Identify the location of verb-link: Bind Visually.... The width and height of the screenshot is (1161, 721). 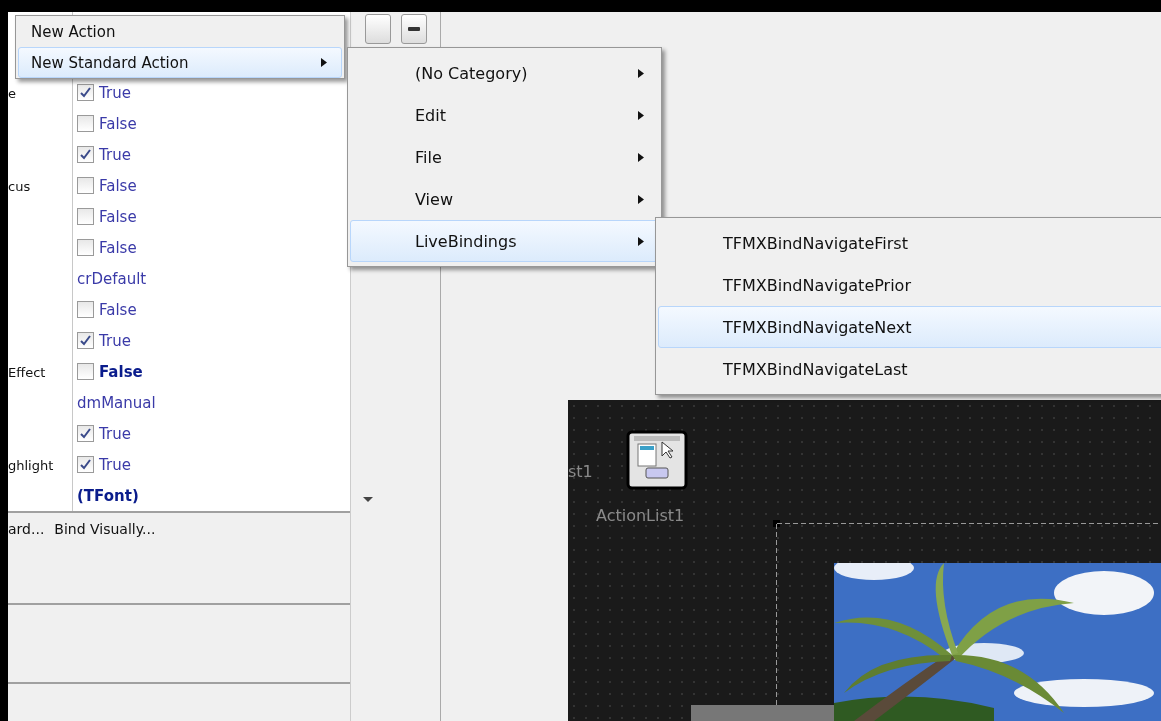
(105, 529).